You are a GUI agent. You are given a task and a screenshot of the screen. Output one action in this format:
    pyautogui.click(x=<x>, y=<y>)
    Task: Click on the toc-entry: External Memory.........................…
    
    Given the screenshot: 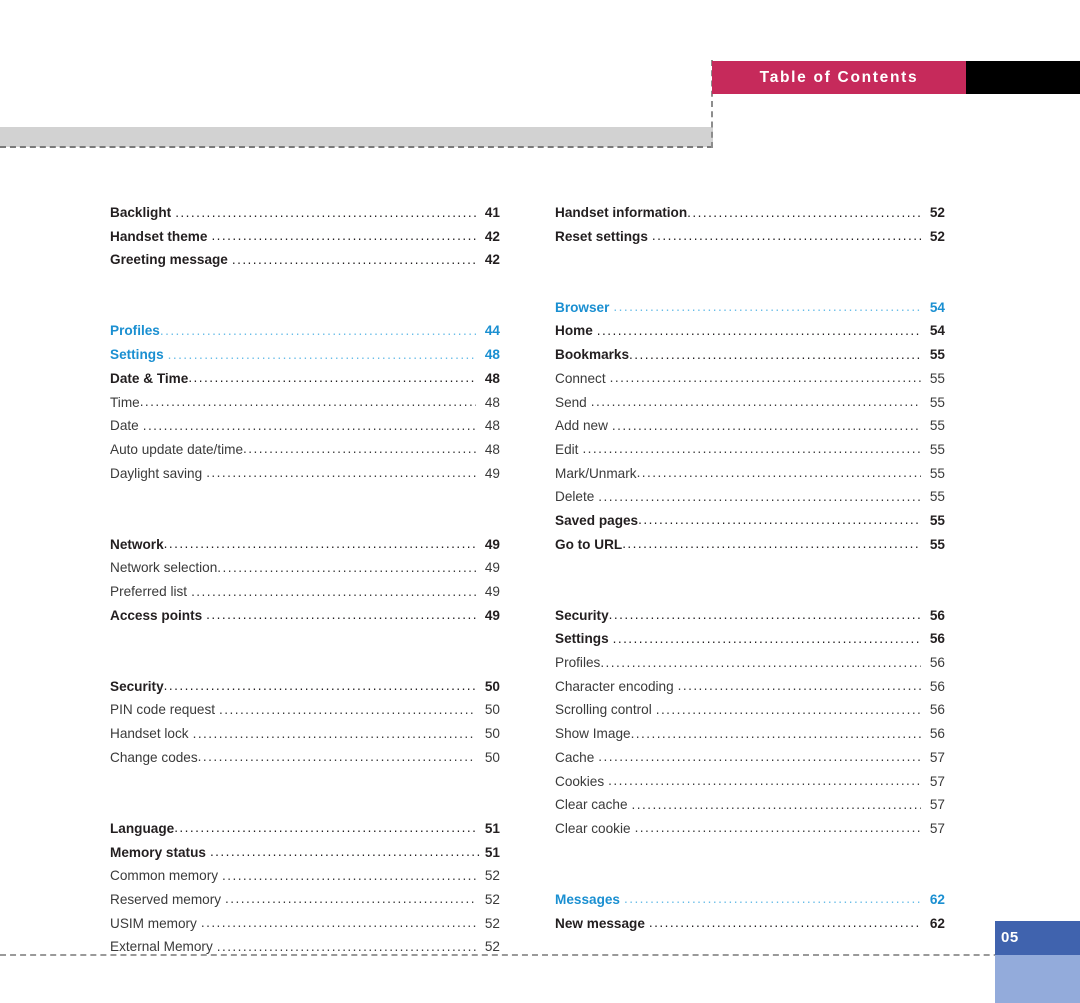 What is the action you would take?
    pyautogui.click(x=305, y=951)
    